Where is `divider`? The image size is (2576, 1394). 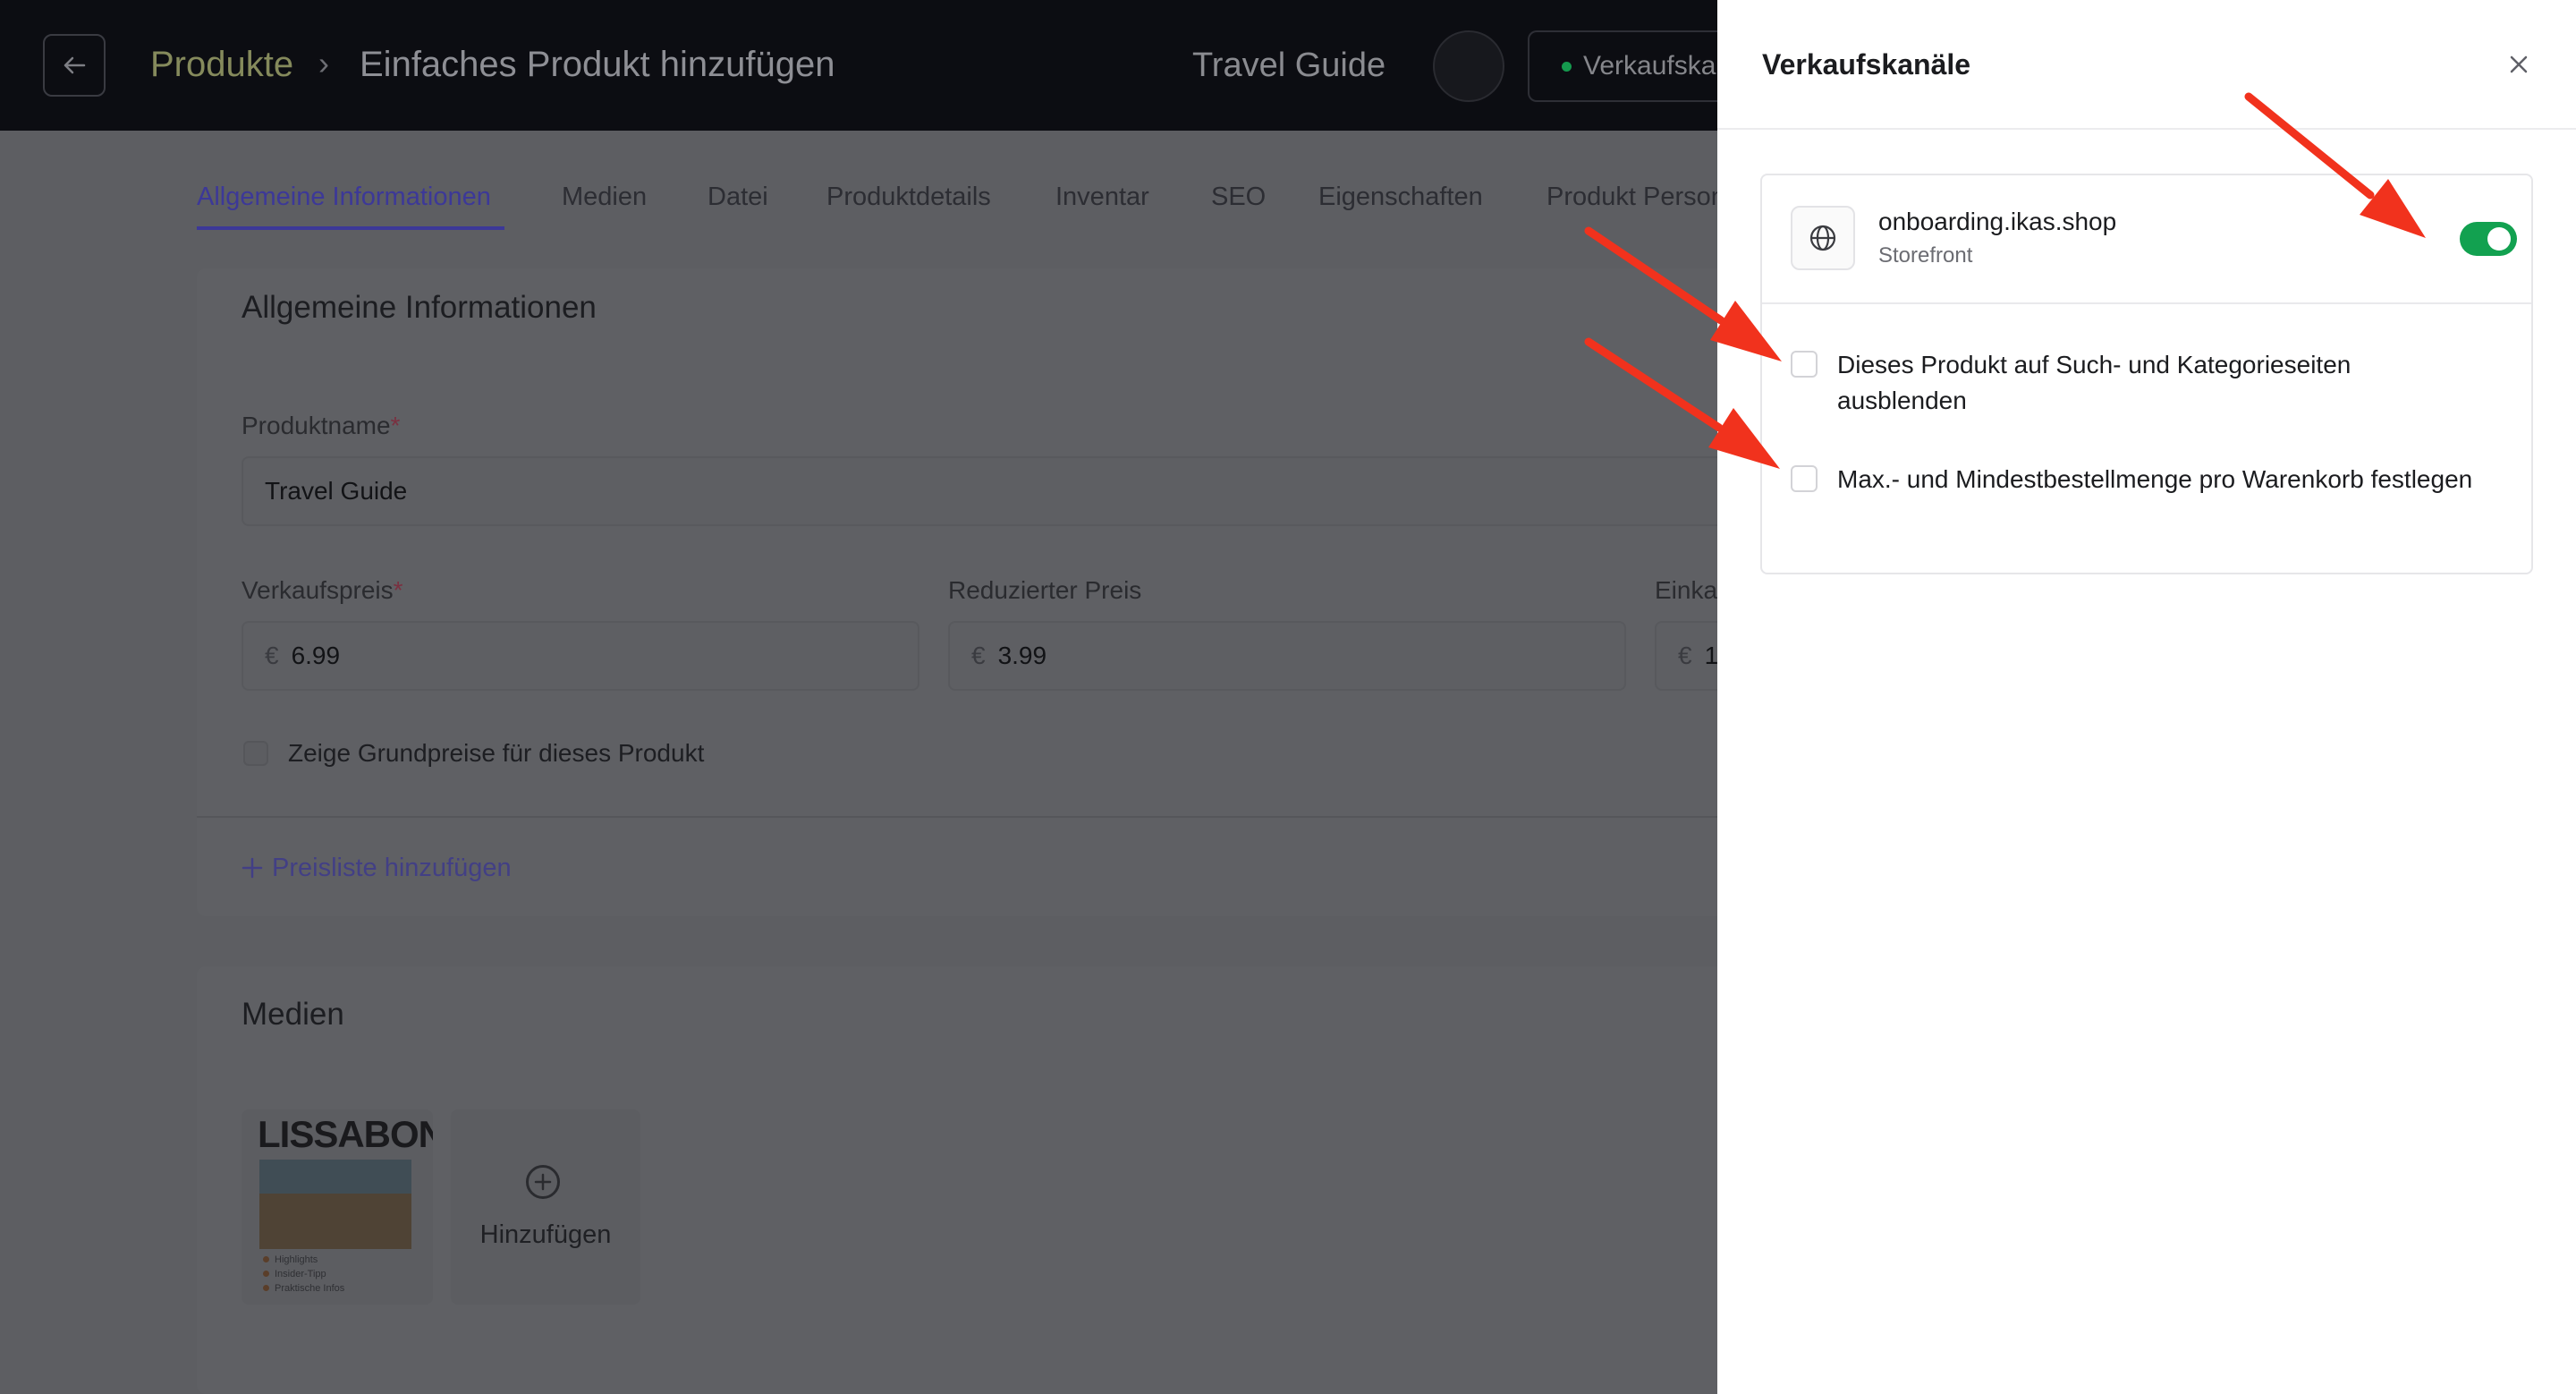
divider is located at coordinates (1002, 817).